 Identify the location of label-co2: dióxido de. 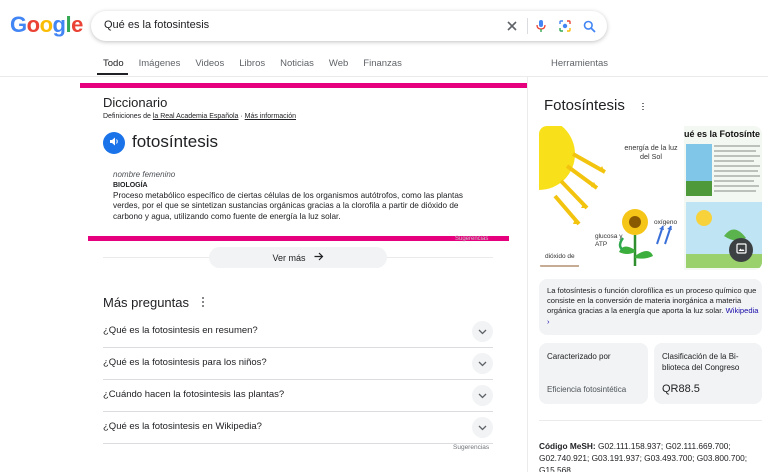
(560, 256).